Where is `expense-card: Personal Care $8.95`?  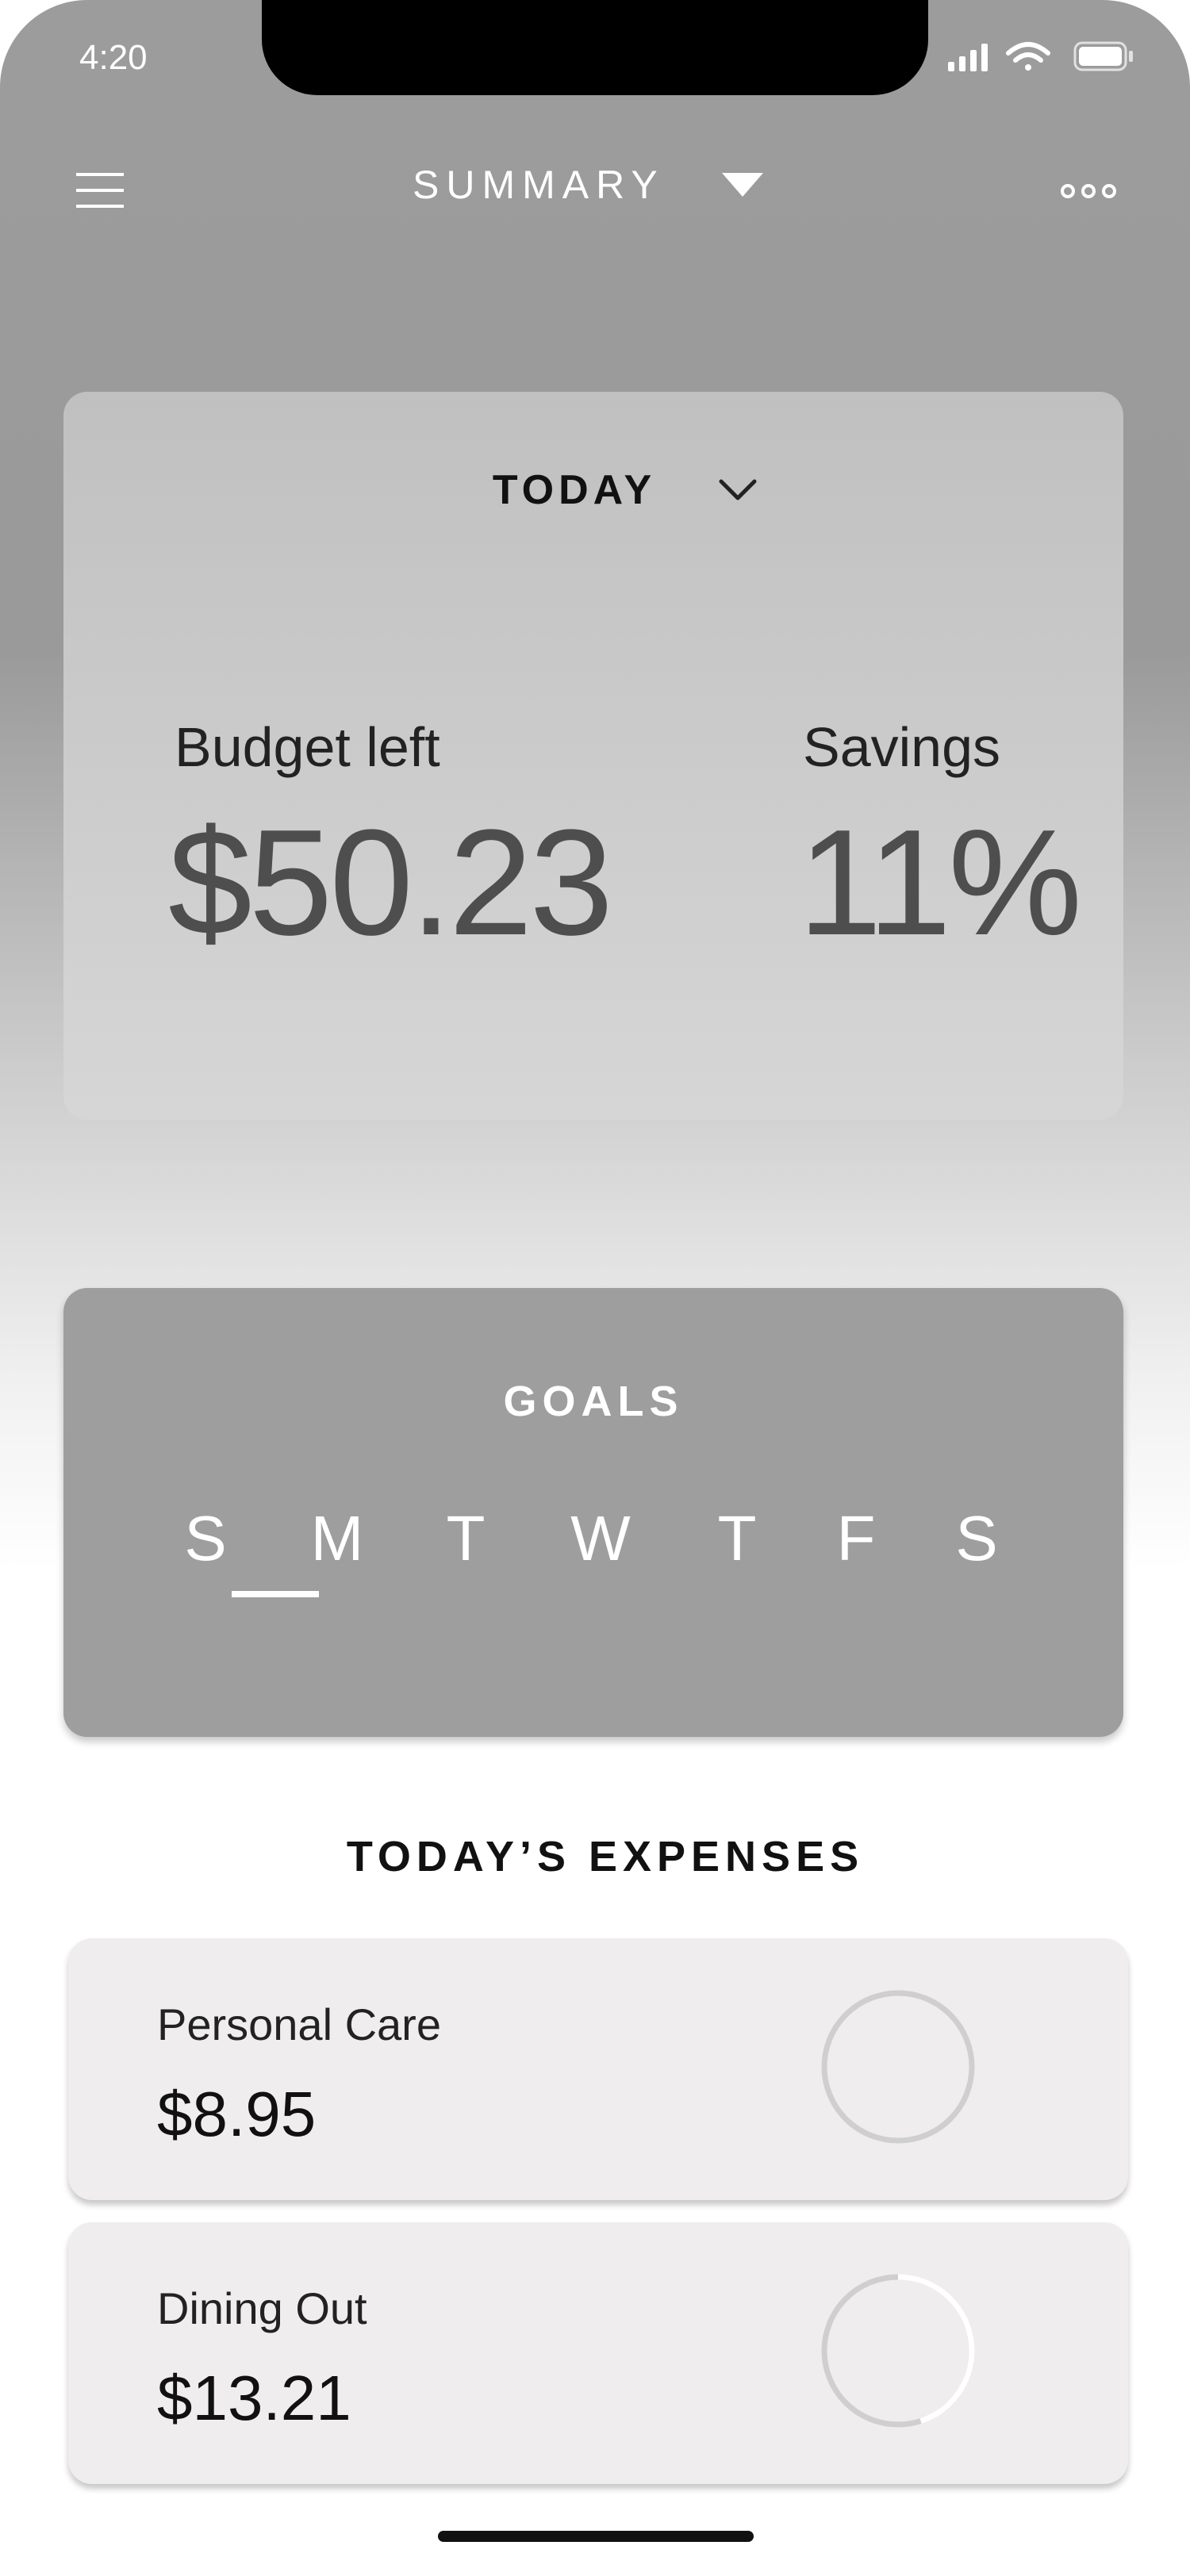 expense-card: Personal Care $8.95 is located at coordinates (598, 2069).